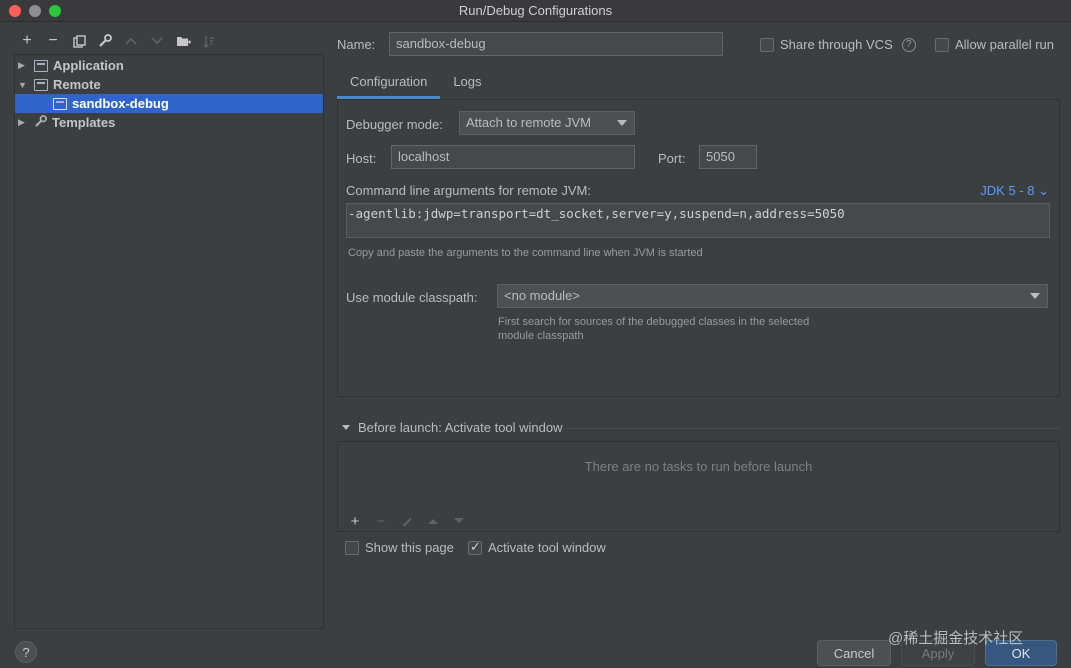 The image size is (1071, 668). I want to click on move-task-down-icon, so click(459, 521).